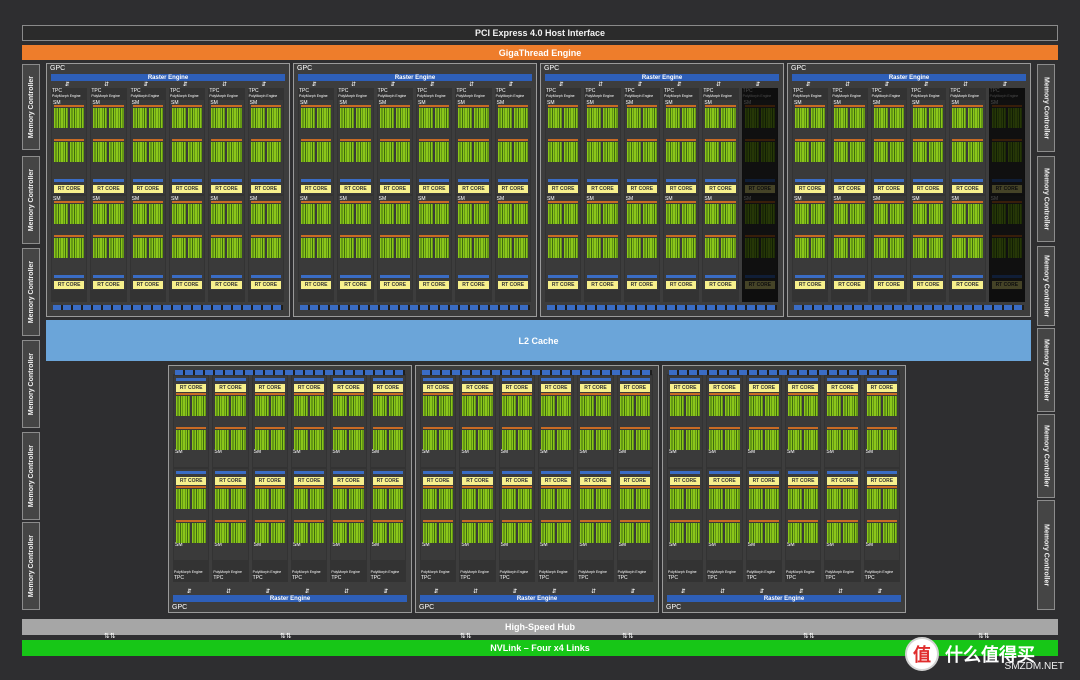 Image resolution: width=1080 pixels, height=680 pixels. Describe the element at coordinates (922, 654) in the screenshot. I see `watermark-logo-icon: 值` at that location.